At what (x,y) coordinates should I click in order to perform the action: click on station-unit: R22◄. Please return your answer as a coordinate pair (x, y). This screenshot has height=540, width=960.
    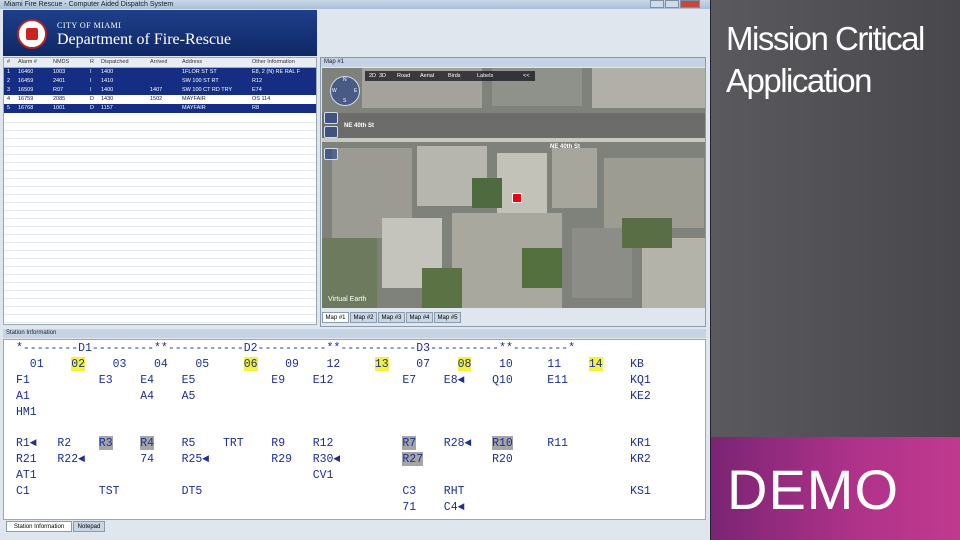
    Looking at the image, I should click on (71, 459).